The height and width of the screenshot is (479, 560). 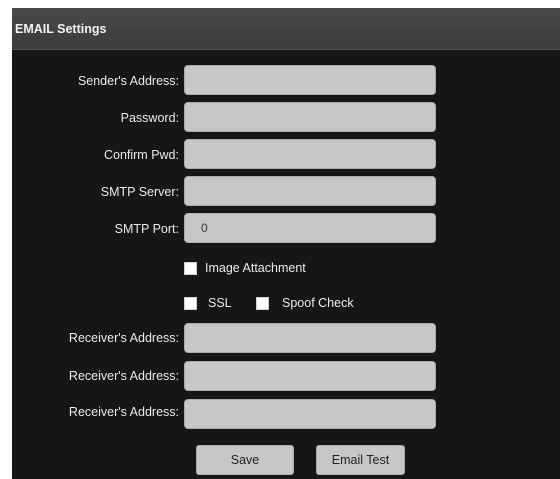 What do you see at coordinates (190, 268) in the screenshot?
I see `image-attachment-checkbox` at bounding box center [190, 268].